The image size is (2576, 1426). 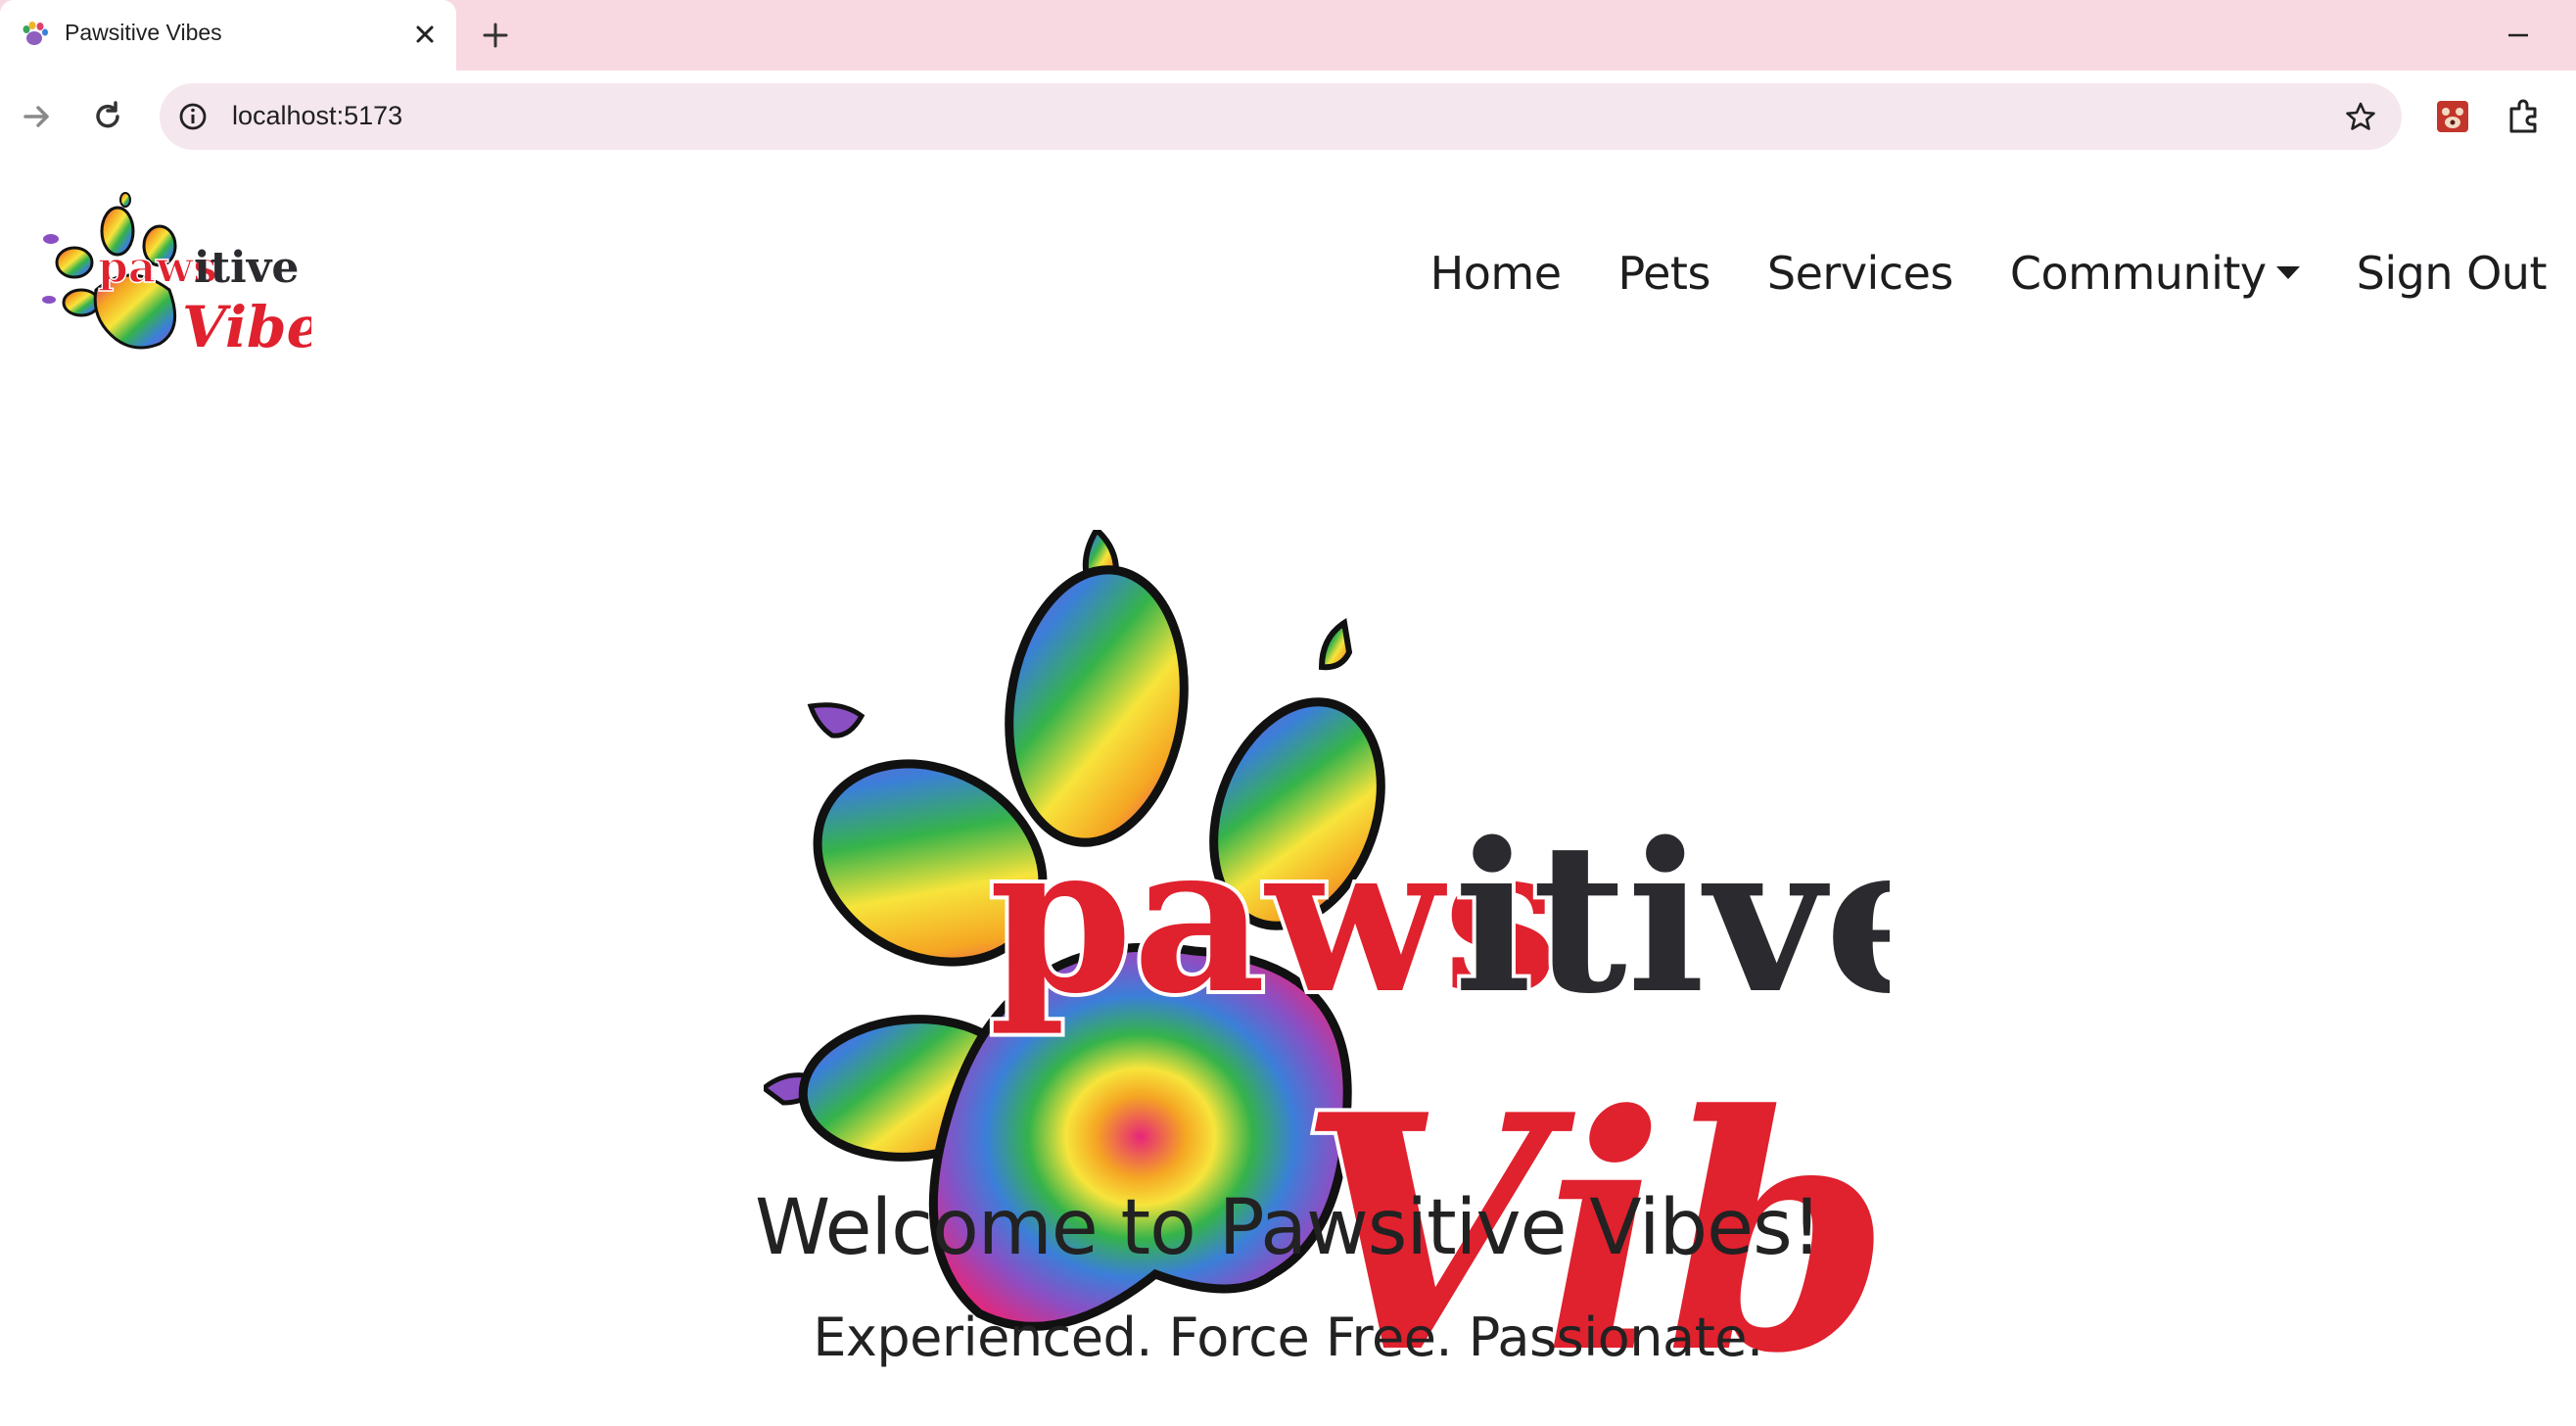 What do you see at coordinates (1288, 35) in the screenshot?
I see `browser-tab-strip: Pawsitive Vibes` at bounding box center [1288, 35].